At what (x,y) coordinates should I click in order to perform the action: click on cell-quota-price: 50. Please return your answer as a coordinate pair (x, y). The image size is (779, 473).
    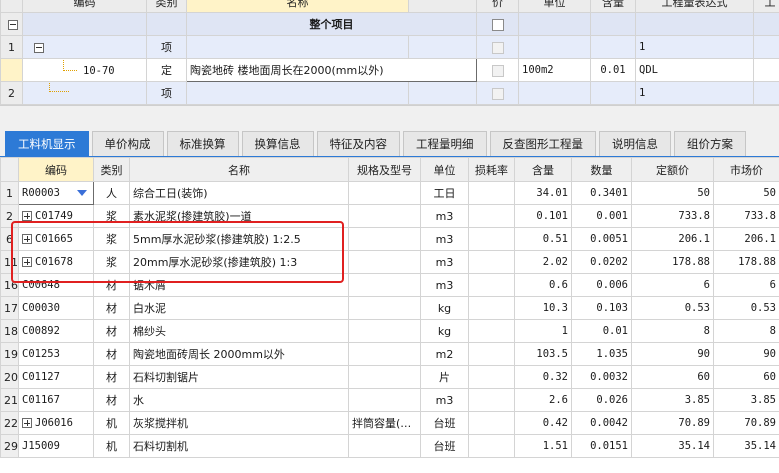
    Looking at the image, I should click on (672, 193).